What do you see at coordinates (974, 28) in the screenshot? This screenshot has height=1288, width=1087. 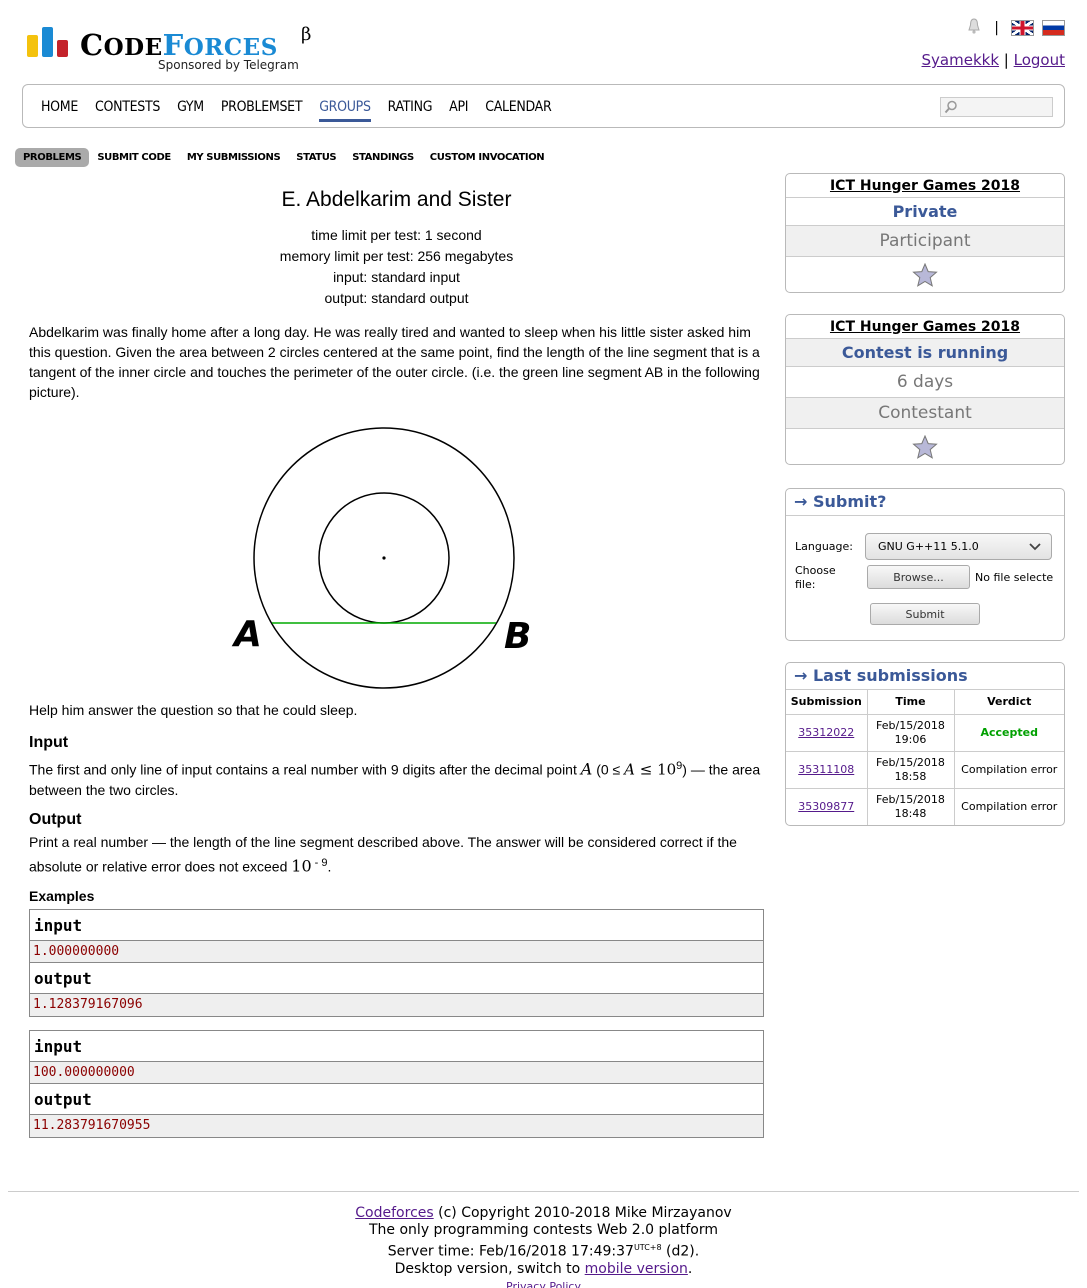 I see `notification-bell-icon` at bounding box center [974, 28].